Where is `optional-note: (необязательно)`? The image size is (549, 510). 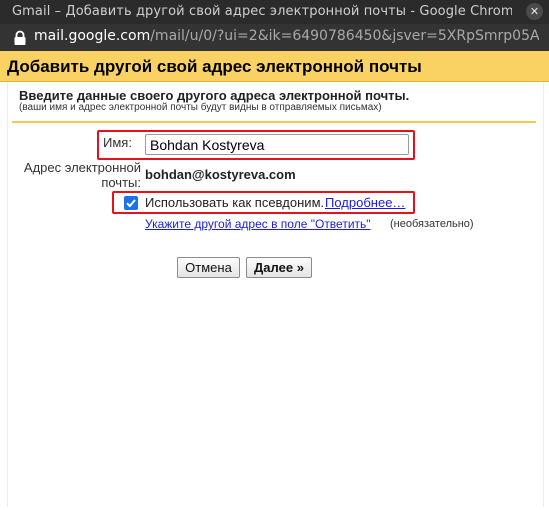 optional-note: (необязательно) is located at coordinates (432, 224).